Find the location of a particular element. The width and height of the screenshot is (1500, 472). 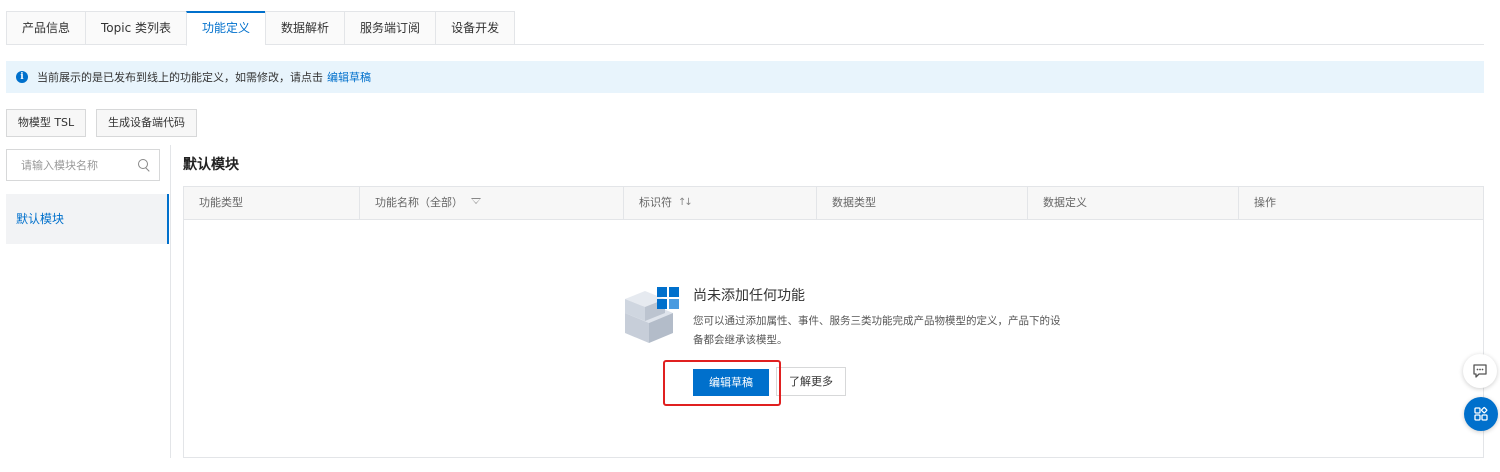

learn-more-button: 了解更多 is located at coordinates (811, 381).